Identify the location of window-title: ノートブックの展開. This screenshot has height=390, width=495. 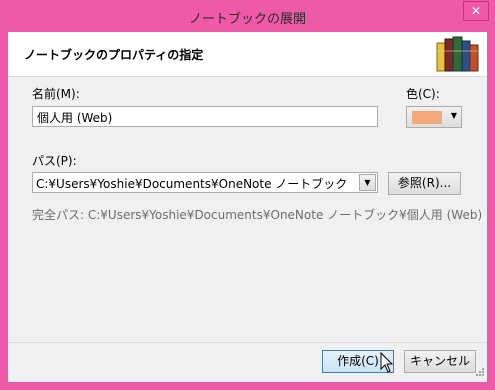
(247, 19).